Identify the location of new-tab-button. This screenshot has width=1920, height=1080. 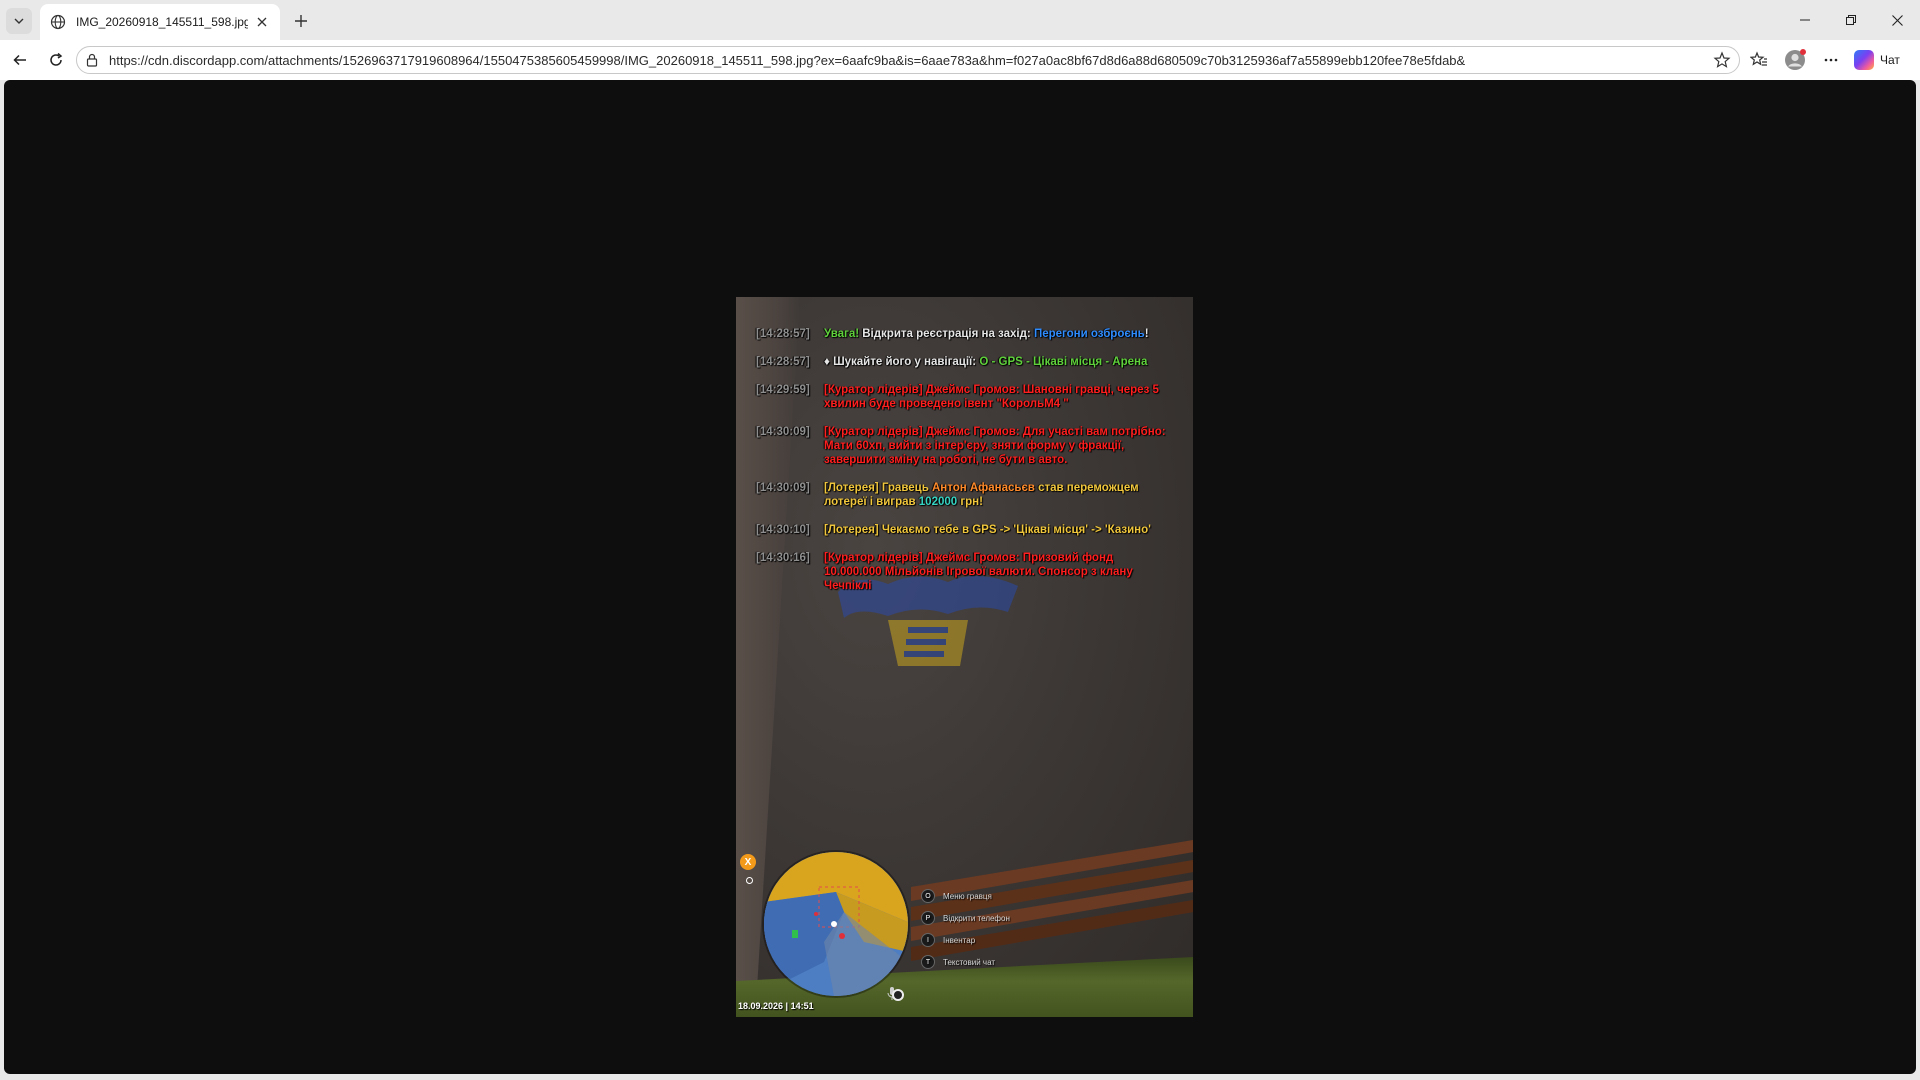
(301, 21).